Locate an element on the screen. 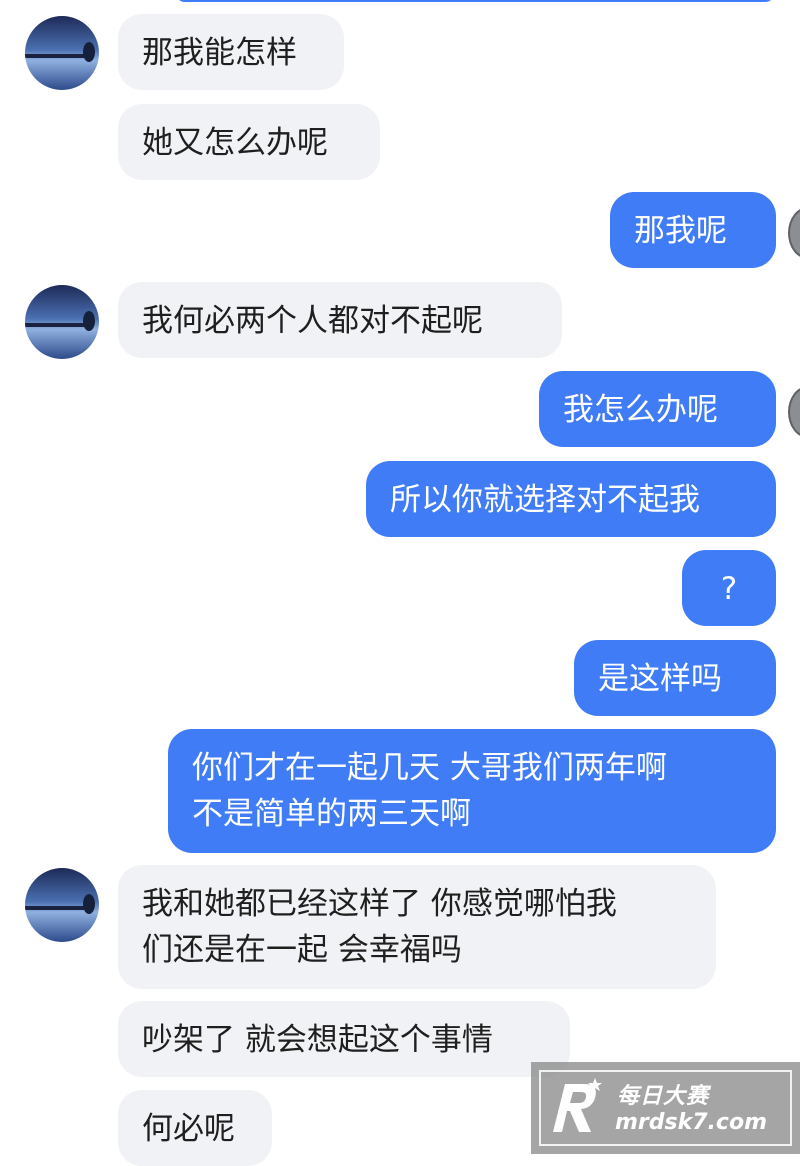 This screenshot has width=800, height=1166. message-bubble-incoming: 何必呢 is located at coordinates (195, 1128).